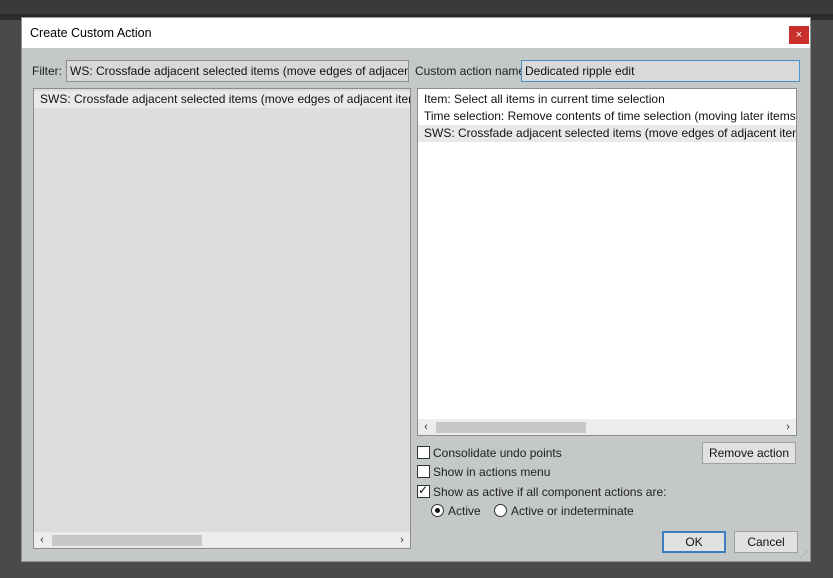 Image resolution: width=833 pixels, height=578 pixels. What do you see at coordinates (222, 540) in the screenshot?
I see `left-horizontal-scrollbar: ‹ ›` at bounding box center [222, 540].